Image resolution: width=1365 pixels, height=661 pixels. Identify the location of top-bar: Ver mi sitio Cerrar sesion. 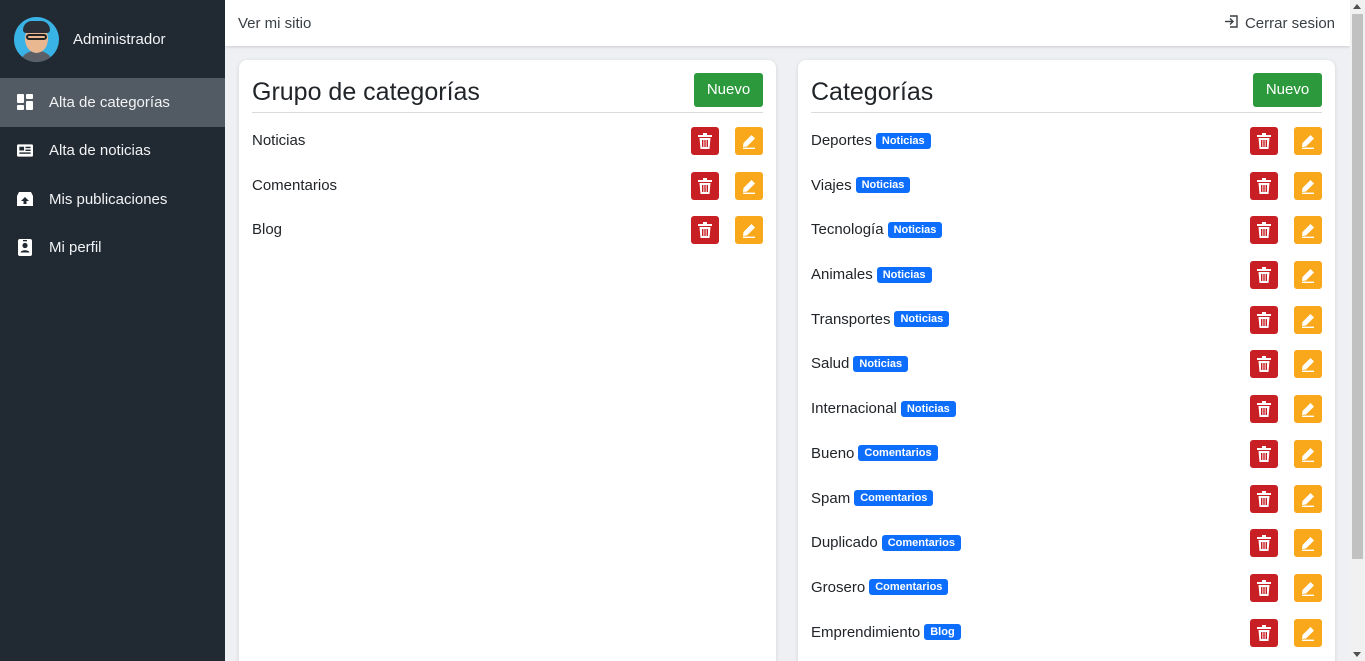
(787, 23).